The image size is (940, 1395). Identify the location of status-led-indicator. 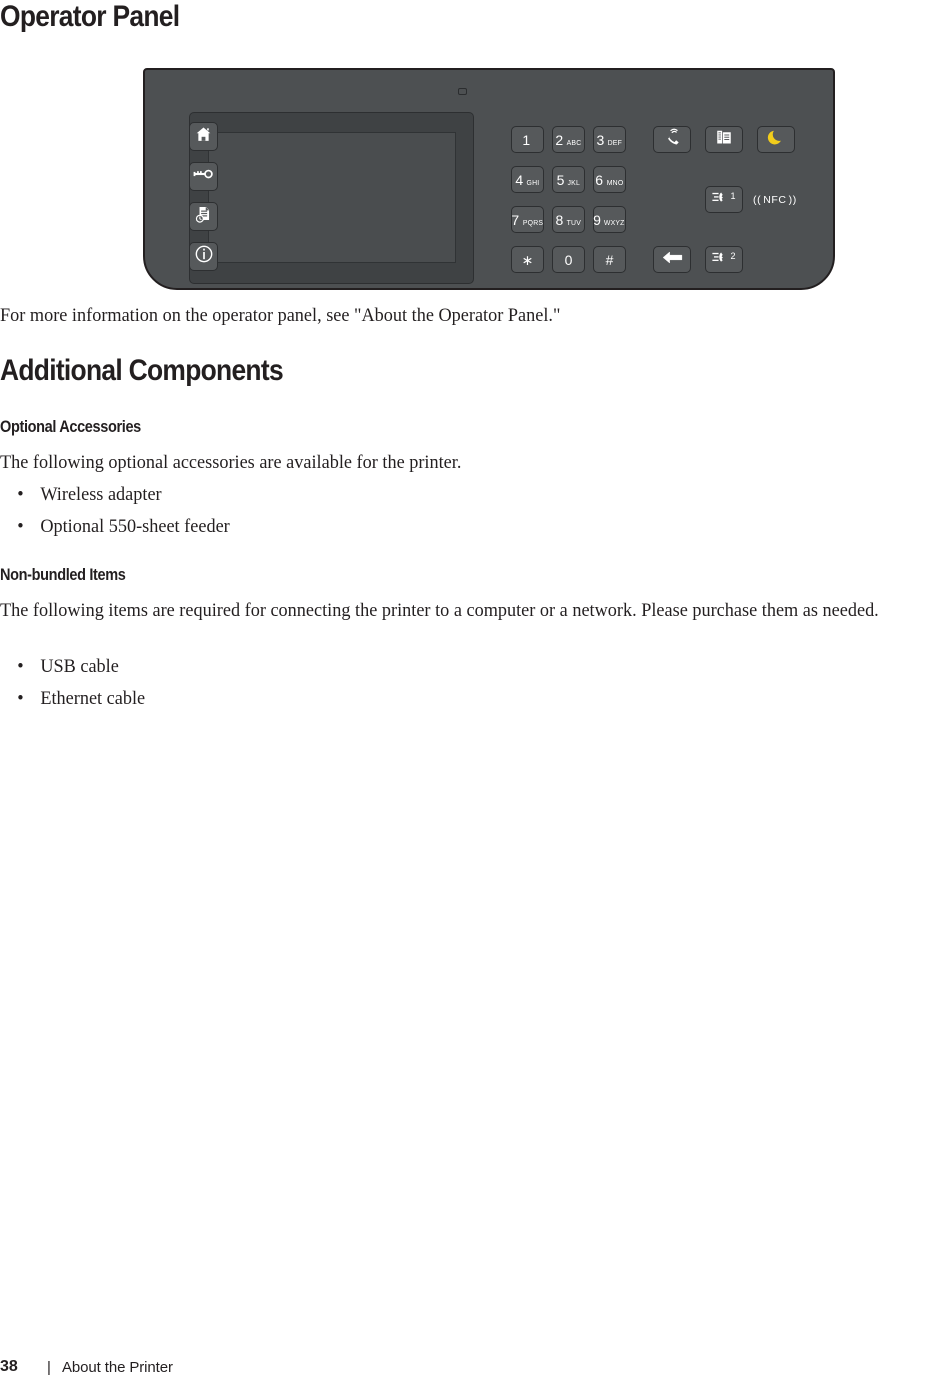
(462, 91).